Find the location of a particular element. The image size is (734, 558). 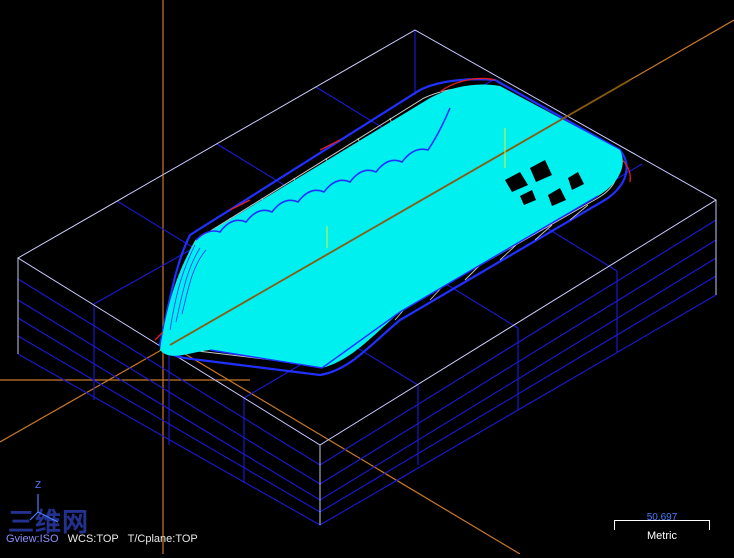

view-status-bar: Gview:ISO WCS:TOP T/Cplane:TOP is located at coordinates (105, 539).